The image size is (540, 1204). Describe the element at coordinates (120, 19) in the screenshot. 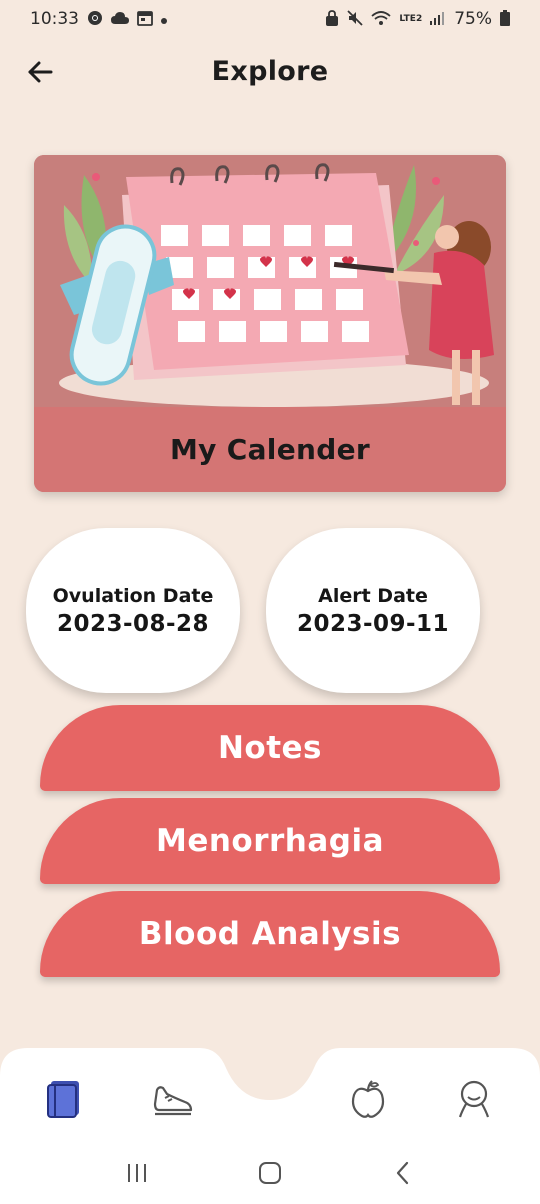

I see `cloud-icon` at that location.